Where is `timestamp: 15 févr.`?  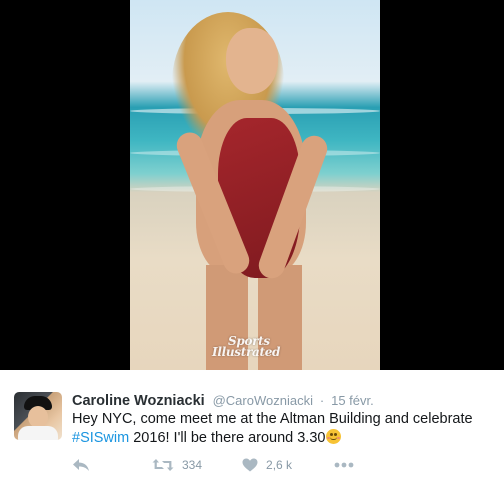 timestamp: 15 févr. is located at coordinates (352, 400).